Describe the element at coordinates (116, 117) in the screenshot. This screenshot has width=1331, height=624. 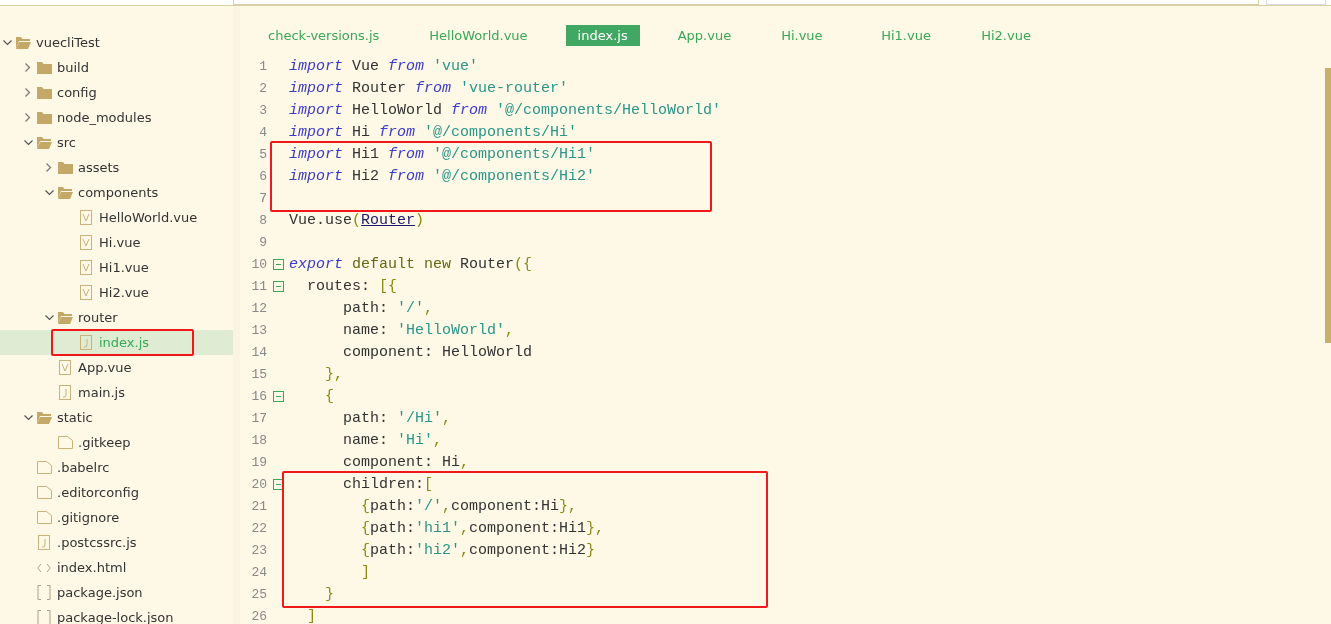
I see `tree-item: node_modules` at that location.